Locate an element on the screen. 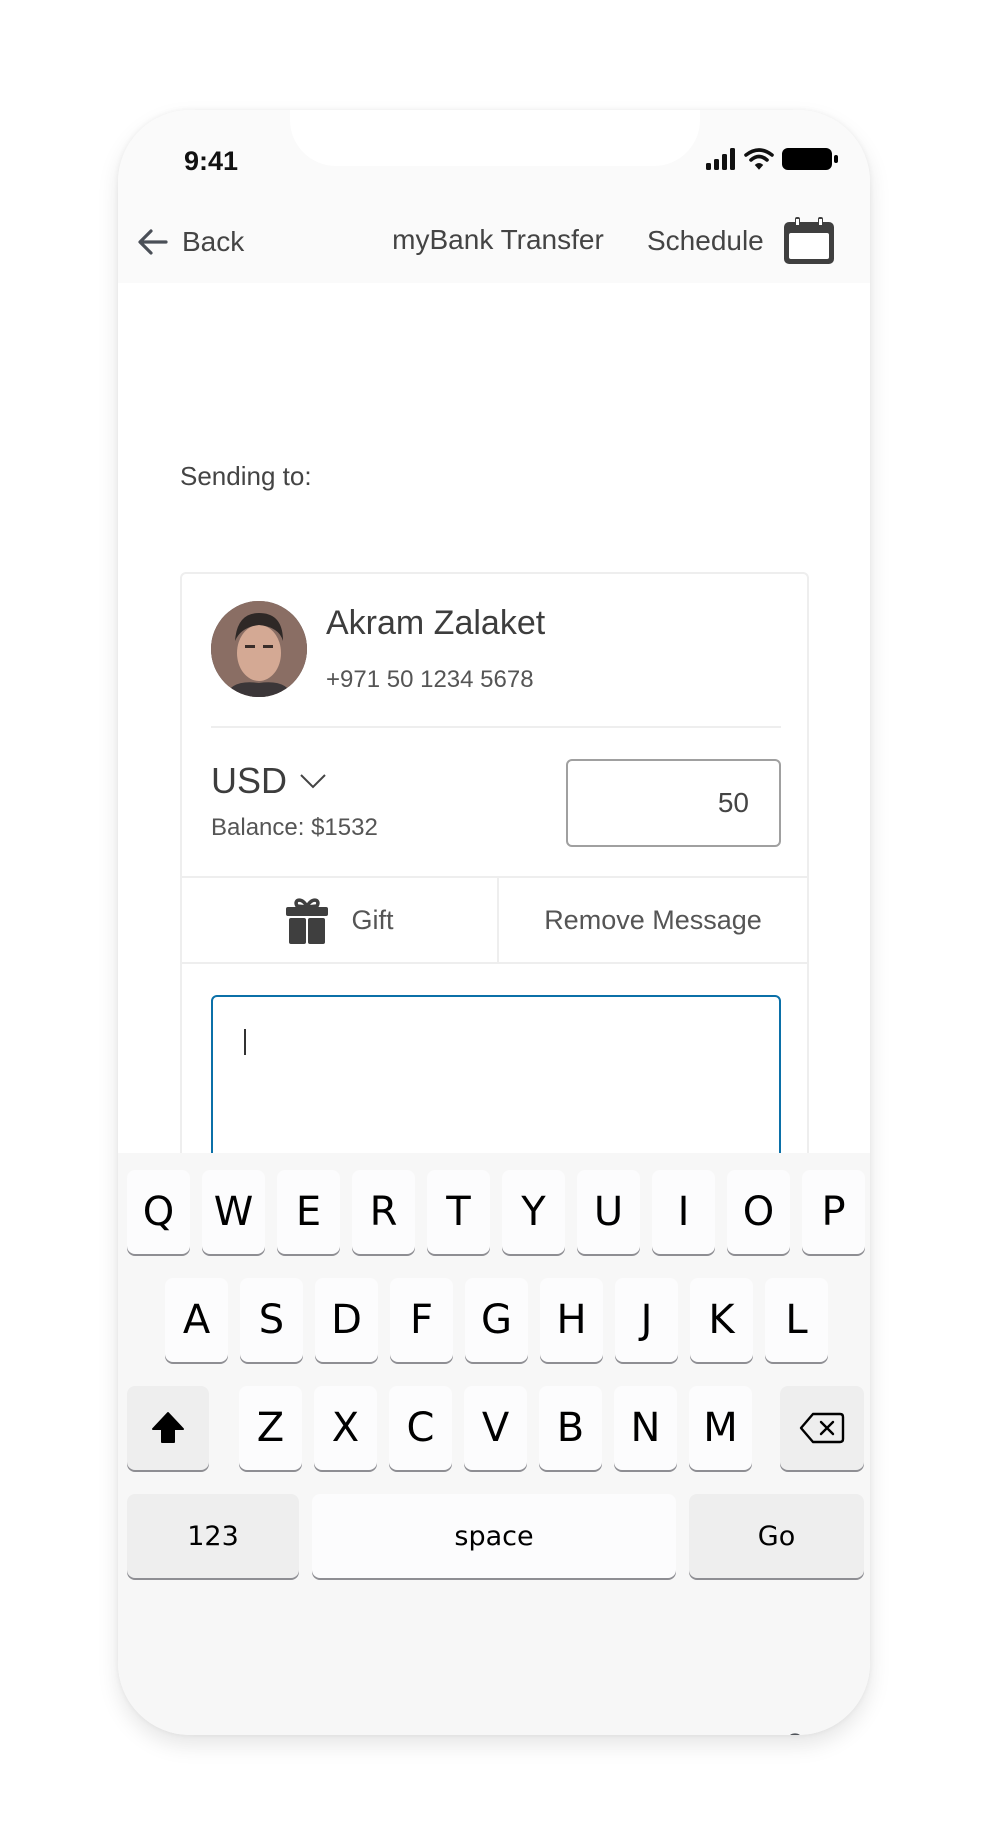 The image size is (986, 1844). shift-icon is located at coordinates (168, 1427).